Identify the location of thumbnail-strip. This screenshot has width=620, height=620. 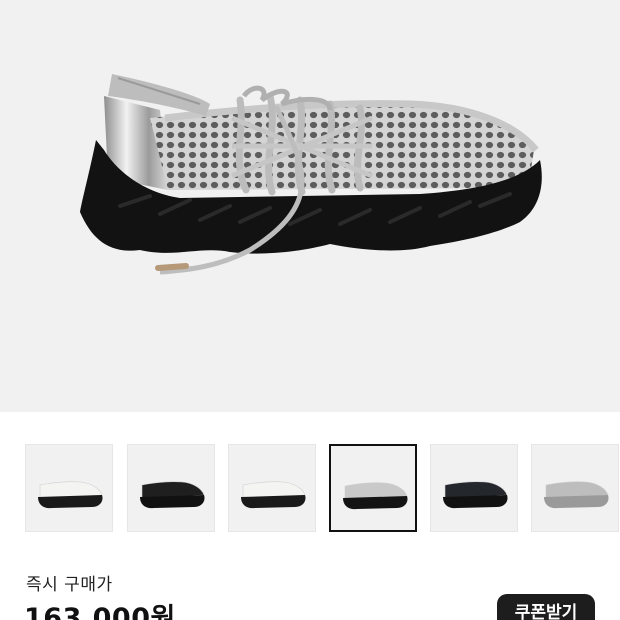
(310, 488).